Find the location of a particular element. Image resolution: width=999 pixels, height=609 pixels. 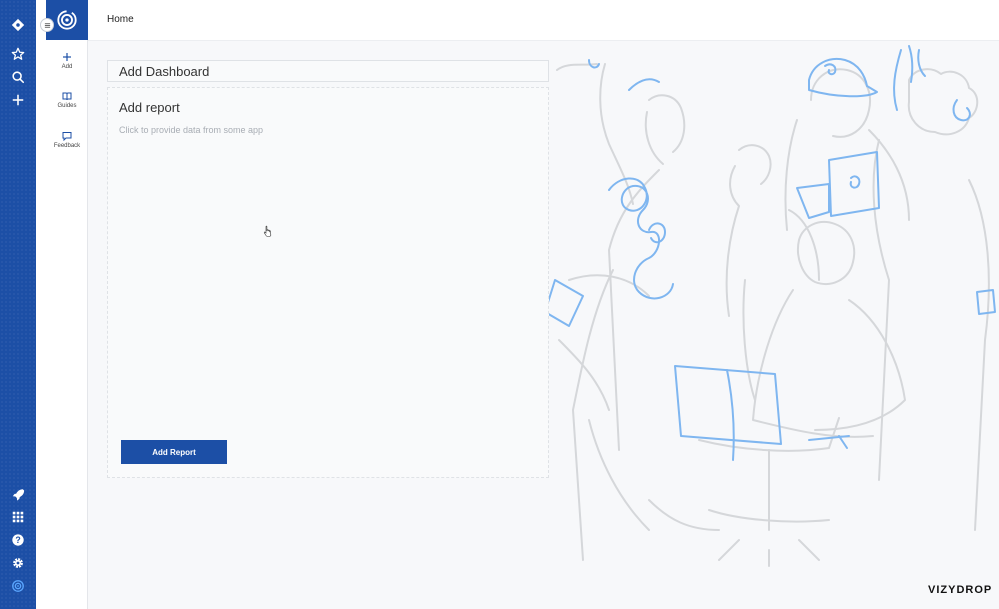

app-rail: ? is located at coordinates (18, 304).